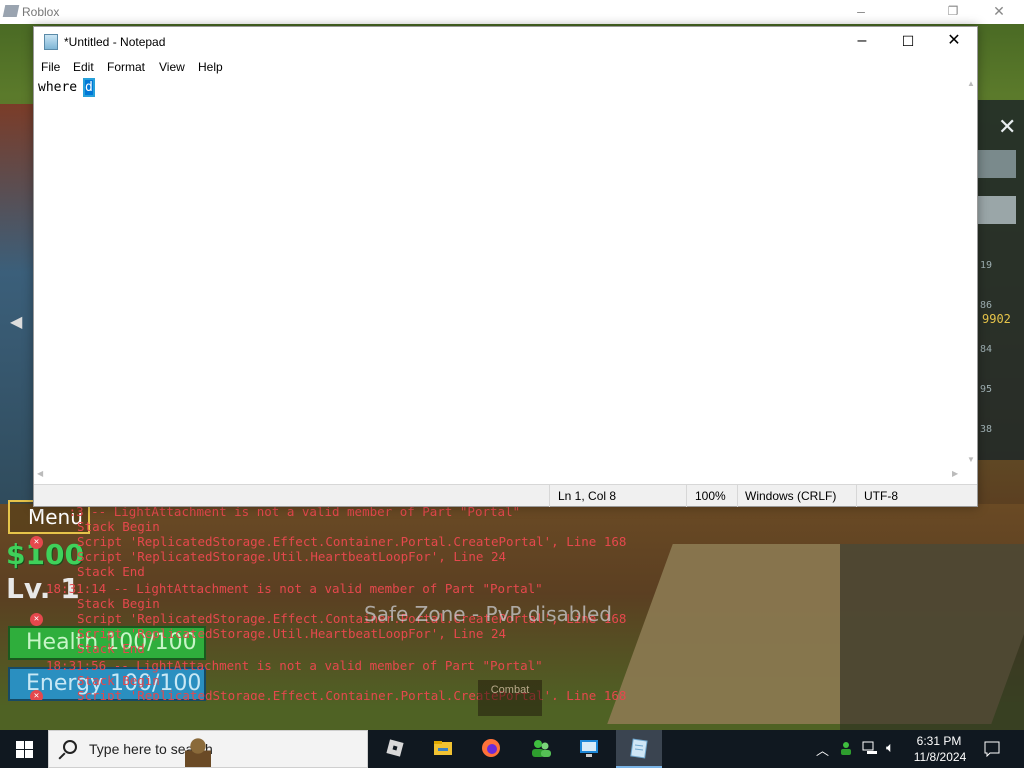  What do you see at coordinates (881, 496) in the screenshot?
I see `encoding: UTF-8` at bounding box center [881, 496].